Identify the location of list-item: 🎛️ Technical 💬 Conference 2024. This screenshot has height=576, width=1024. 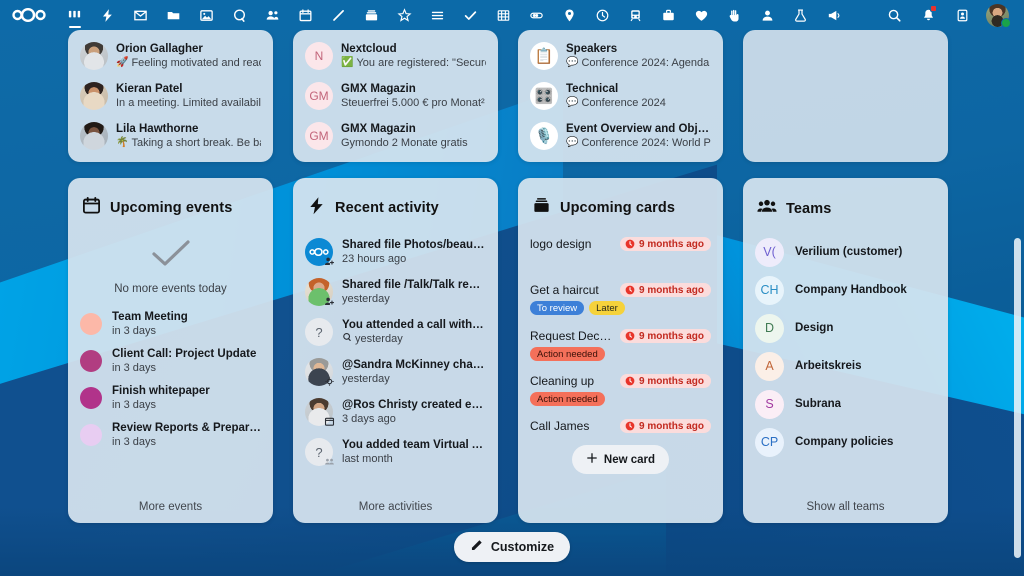
(620, 96).